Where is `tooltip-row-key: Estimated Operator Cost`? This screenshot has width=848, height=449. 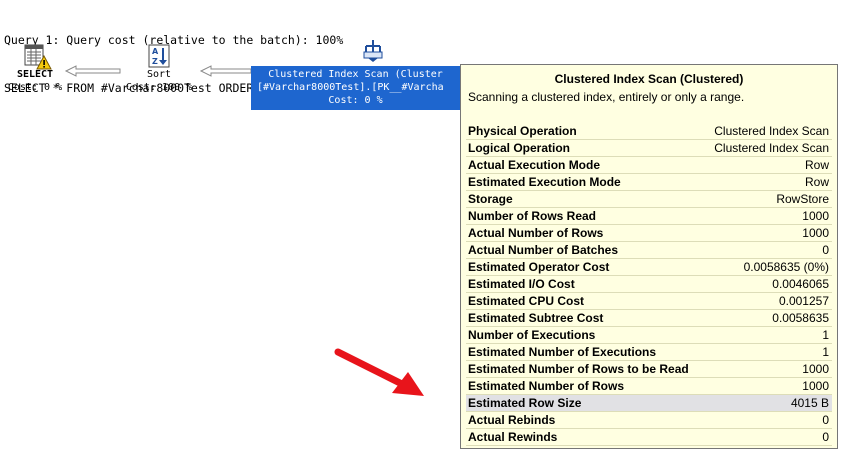
tooltip-row-key: Estimated Operator Cost is located at coordinates (539, 267).